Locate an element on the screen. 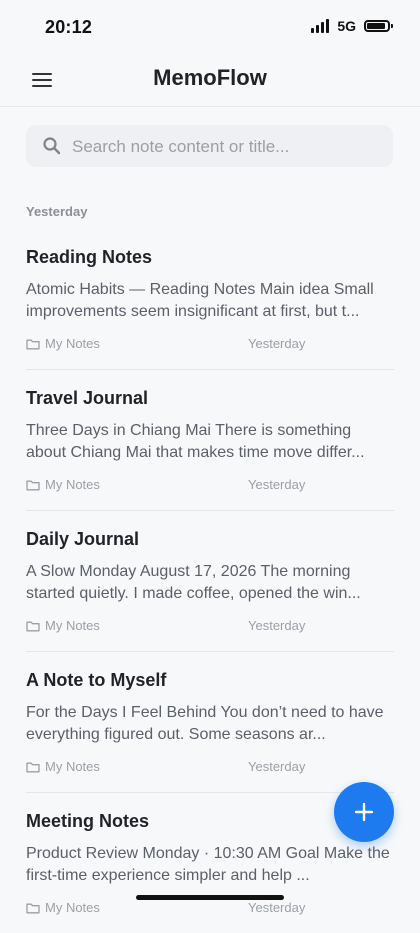 The width and height of the screenshot is (420, 933). note-title: A Note to Myself is located at coordinates (96, 680).